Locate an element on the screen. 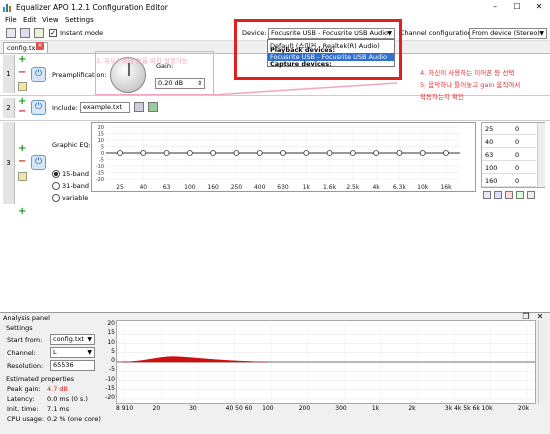  eq-x-tick-label: 40 is located at coordinates (143, 187).